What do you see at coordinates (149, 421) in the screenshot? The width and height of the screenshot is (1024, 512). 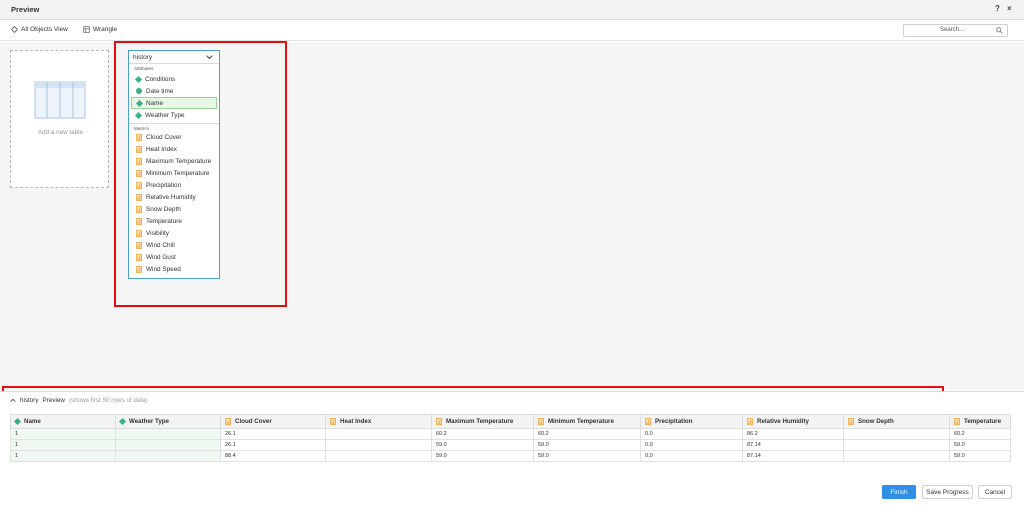 I see `column-label: Weather Type` at bounding box center [149, 421].